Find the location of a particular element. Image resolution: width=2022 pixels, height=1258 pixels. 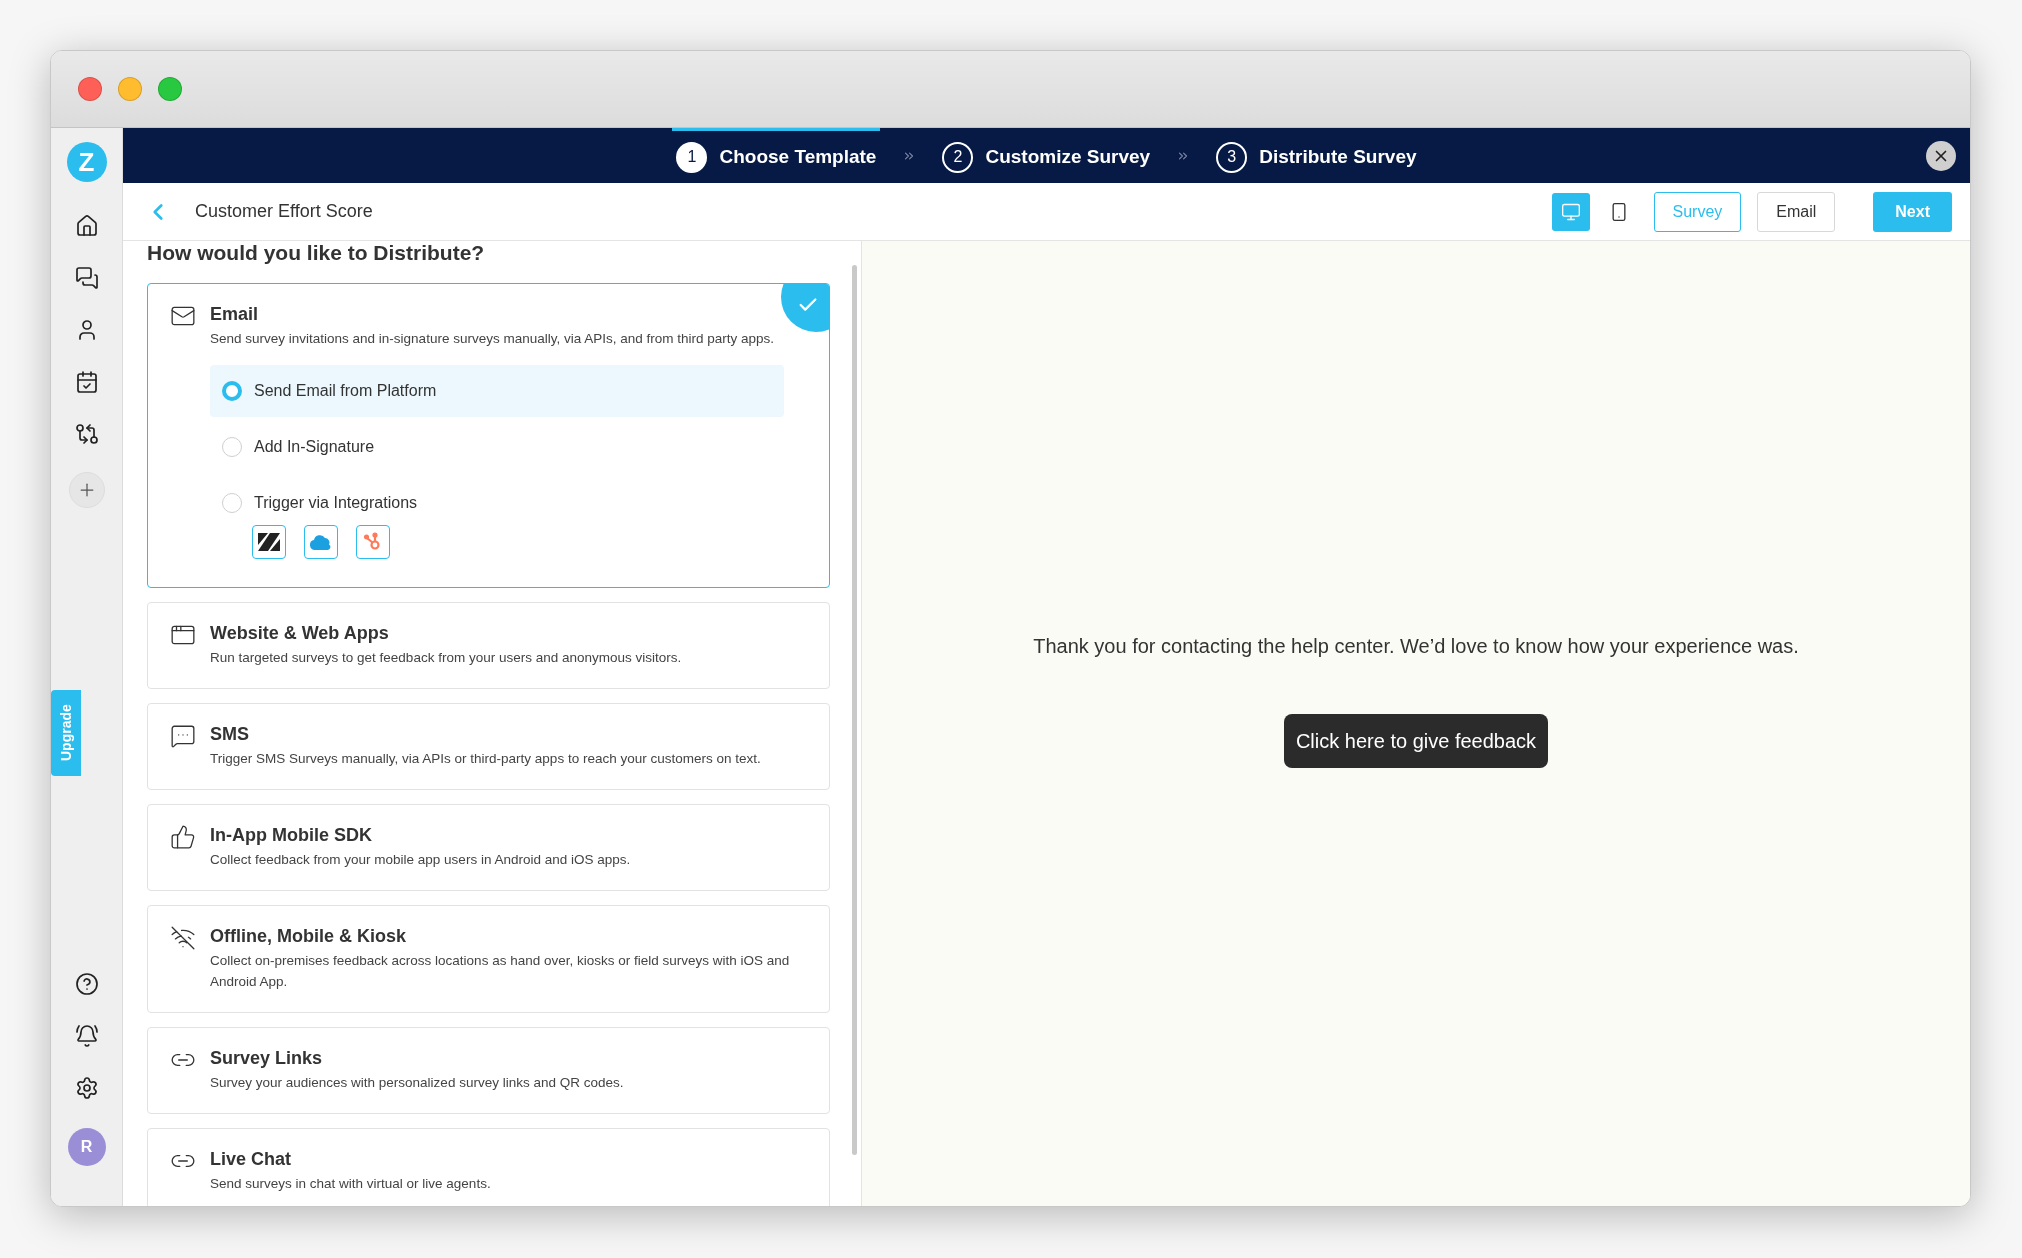

card-title: Survey Links is located at coordinates (267, 1058).